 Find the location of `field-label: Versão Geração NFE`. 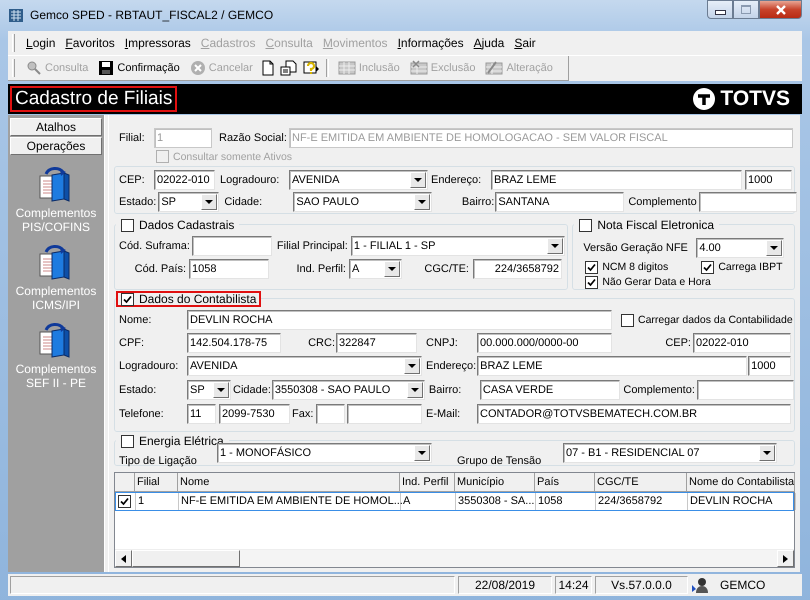

field-label: Versão Geração NFE is located at coordinates (636, 248).